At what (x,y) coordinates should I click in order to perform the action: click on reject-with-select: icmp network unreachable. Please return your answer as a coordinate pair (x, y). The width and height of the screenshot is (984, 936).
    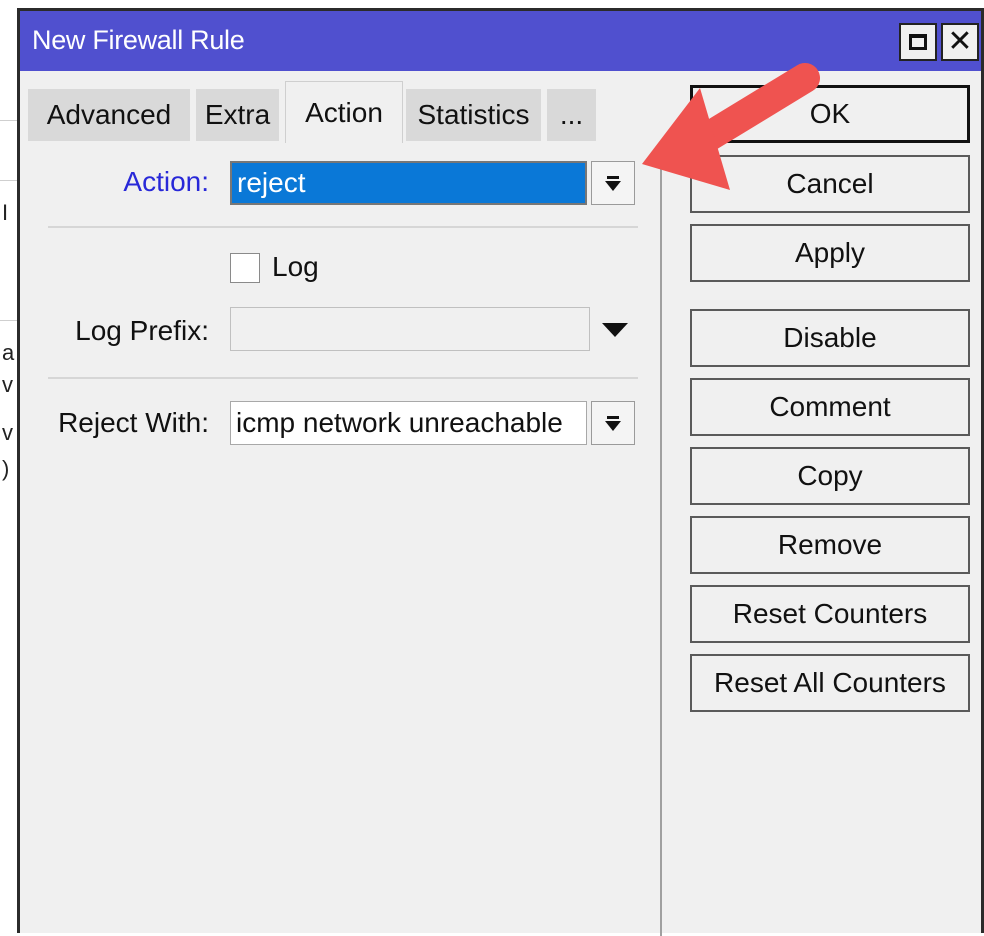
    Looking at the image, I should click on (408, 423).